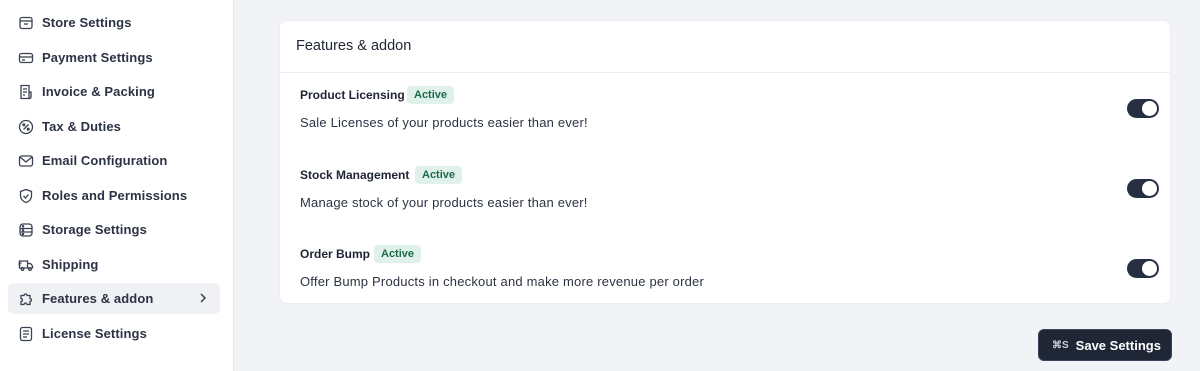 The height and width of the screenshot is (371, 1200). Describe the element at coordinates (81, 126) in the screenshot. I see `sidebar-item-label: Tax & Duties` at that location.